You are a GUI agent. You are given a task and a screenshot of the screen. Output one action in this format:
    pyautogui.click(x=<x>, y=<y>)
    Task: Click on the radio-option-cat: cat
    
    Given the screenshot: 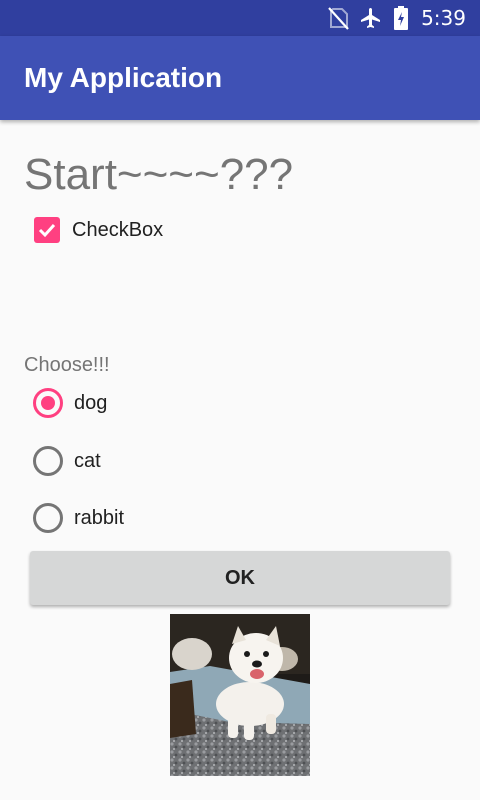 What is the action you would take?
    pyautogui.click(x=67, y=461)
    